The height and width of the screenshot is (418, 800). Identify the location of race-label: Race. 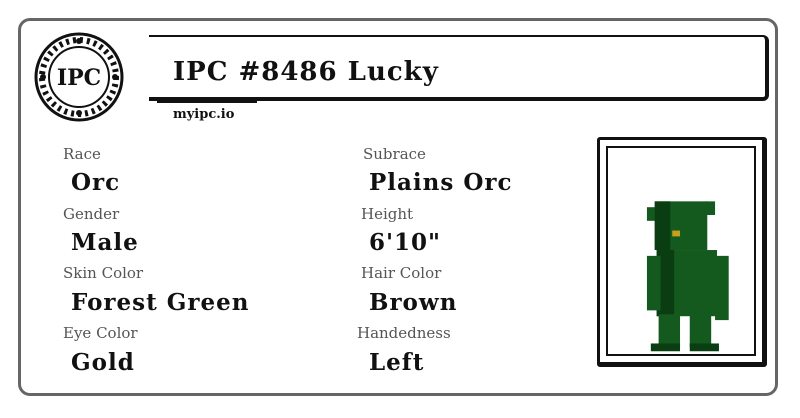
(82, 154).